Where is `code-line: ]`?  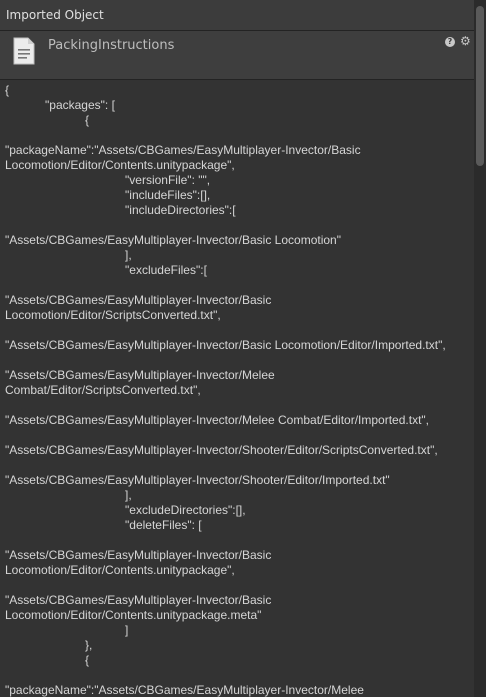 code-line: ] is located at coordinates (67, 630).